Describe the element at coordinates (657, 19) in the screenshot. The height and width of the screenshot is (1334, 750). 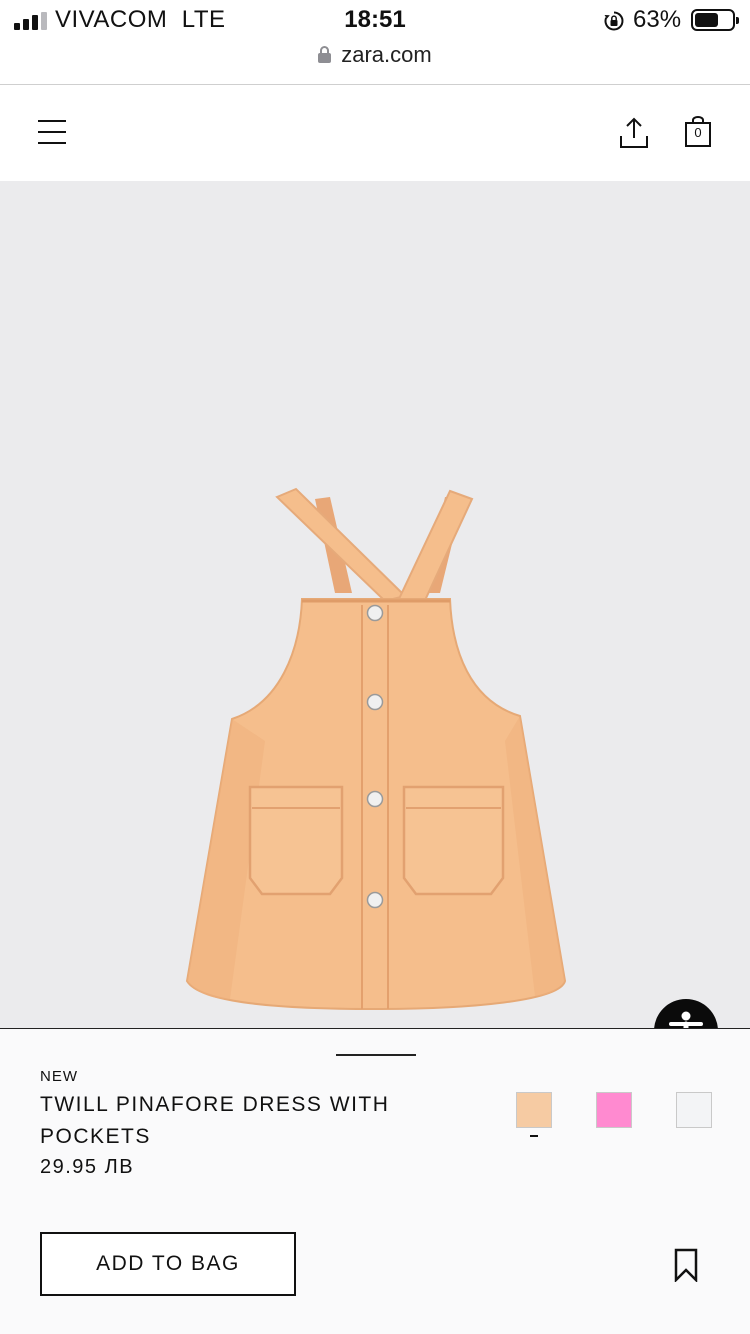
I see `battery-percent: 63%` at that location.